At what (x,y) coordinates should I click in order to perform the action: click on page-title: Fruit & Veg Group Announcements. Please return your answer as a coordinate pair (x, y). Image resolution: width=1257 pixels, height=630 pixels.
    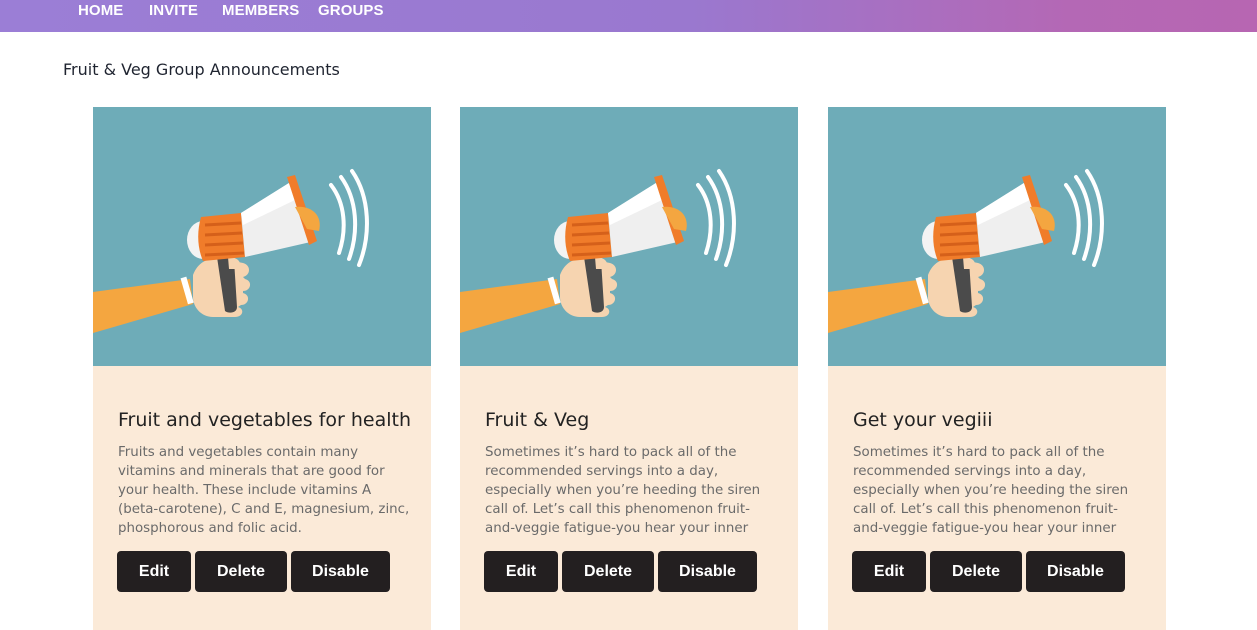
    Looking at the image, I should click on (201, 69).